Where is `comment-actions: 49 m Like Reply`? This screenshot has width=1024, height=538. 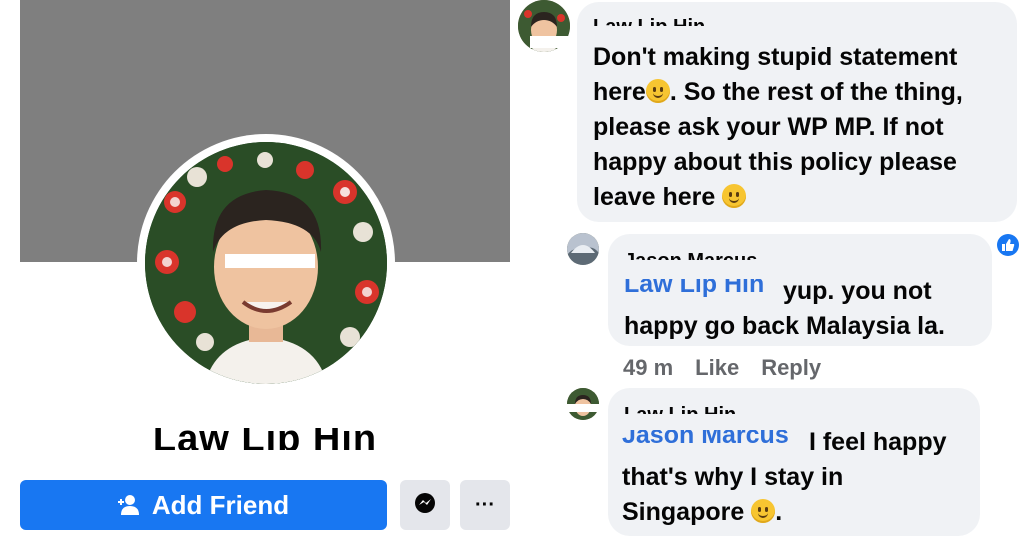 comment-actions: 49 m Like Reply is located at coordinates (722, 368).